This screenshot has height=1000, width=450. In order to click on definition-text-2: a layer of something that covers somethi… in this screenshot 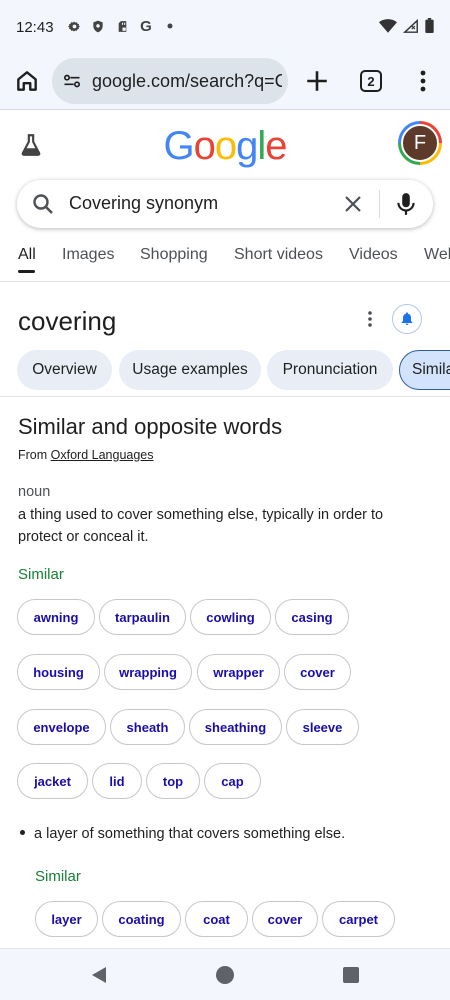, I will do `click(190, 834)`.